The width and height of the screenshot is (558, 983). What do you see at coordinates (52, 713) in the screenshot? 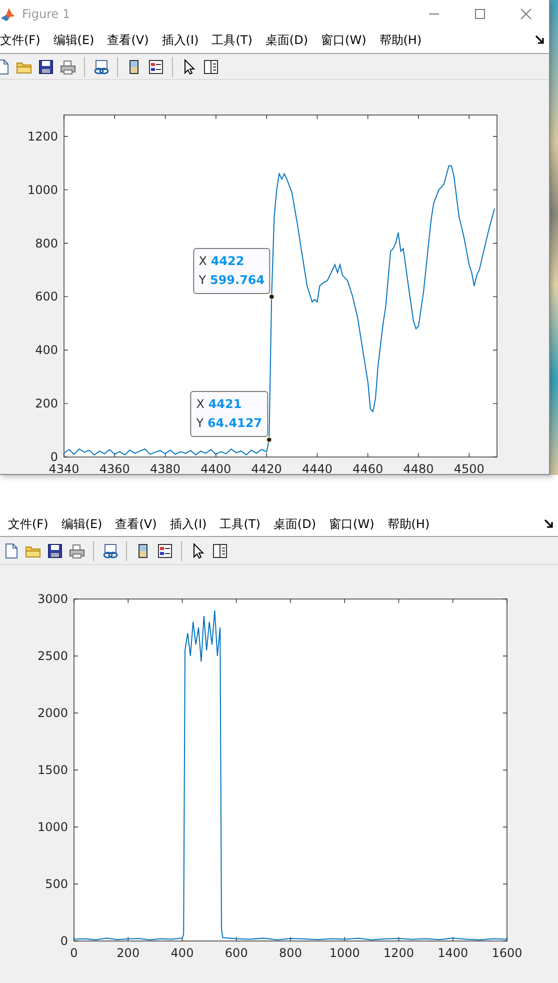
I see `y-tick-label: 2000` at bounding box center [52, 713].